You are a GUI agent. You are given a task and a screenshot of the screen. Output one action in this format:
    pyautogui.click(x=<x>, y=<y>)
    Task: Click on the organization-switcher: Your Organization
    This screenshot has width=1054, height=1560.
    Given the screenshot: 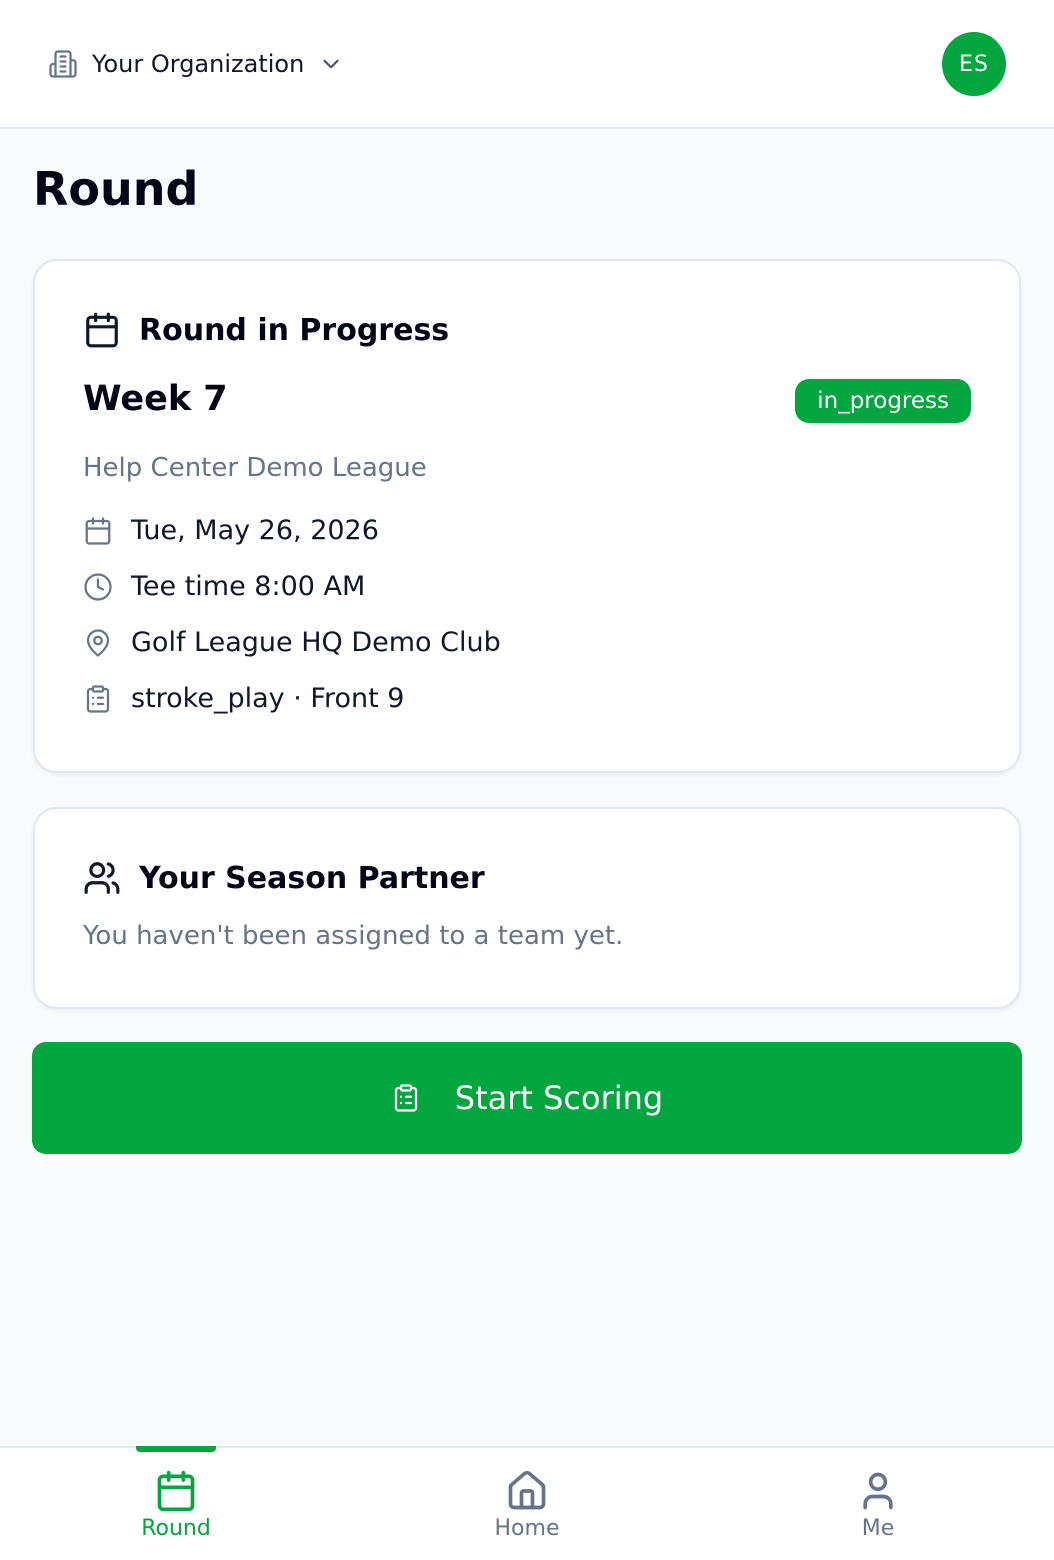 What is the action you would take?
    pyautogui.click(x=196, y=64)
    